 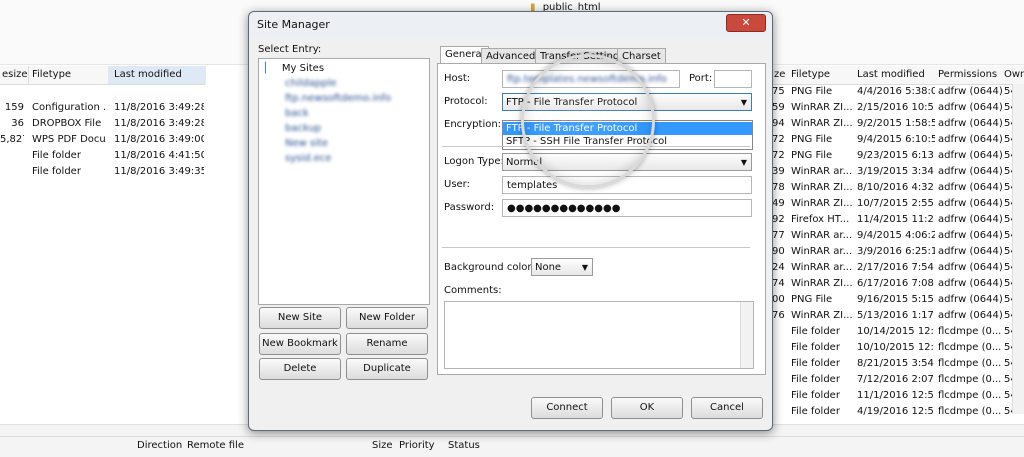 I want to click on remote-list-scrollbar, so click(x=1018, y=249).